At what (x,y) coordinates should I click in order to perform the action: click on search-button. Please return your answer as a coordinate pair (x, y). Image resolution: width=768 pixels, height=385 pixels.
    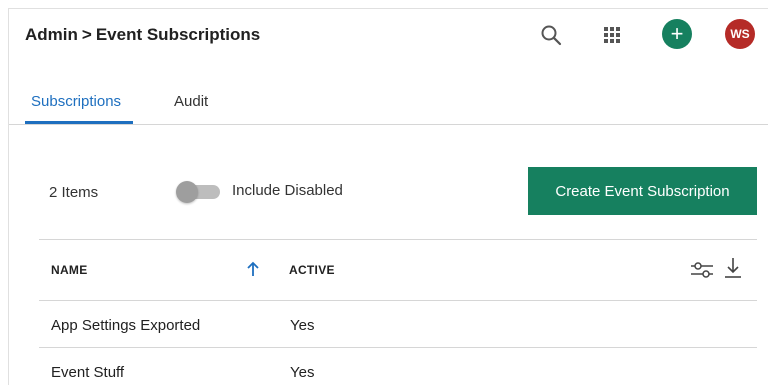
    Looking at the image, I should click on (551, 35).